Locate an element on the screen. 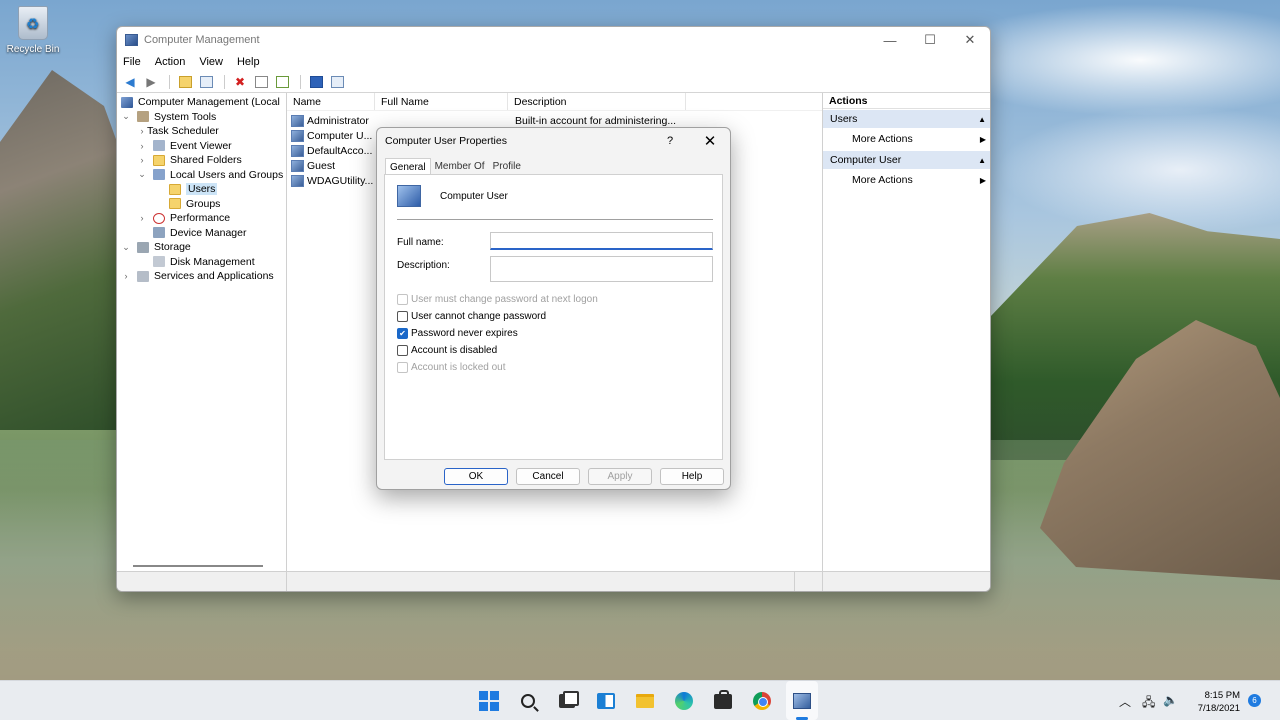  store-button is located at coordinates (723, 700).